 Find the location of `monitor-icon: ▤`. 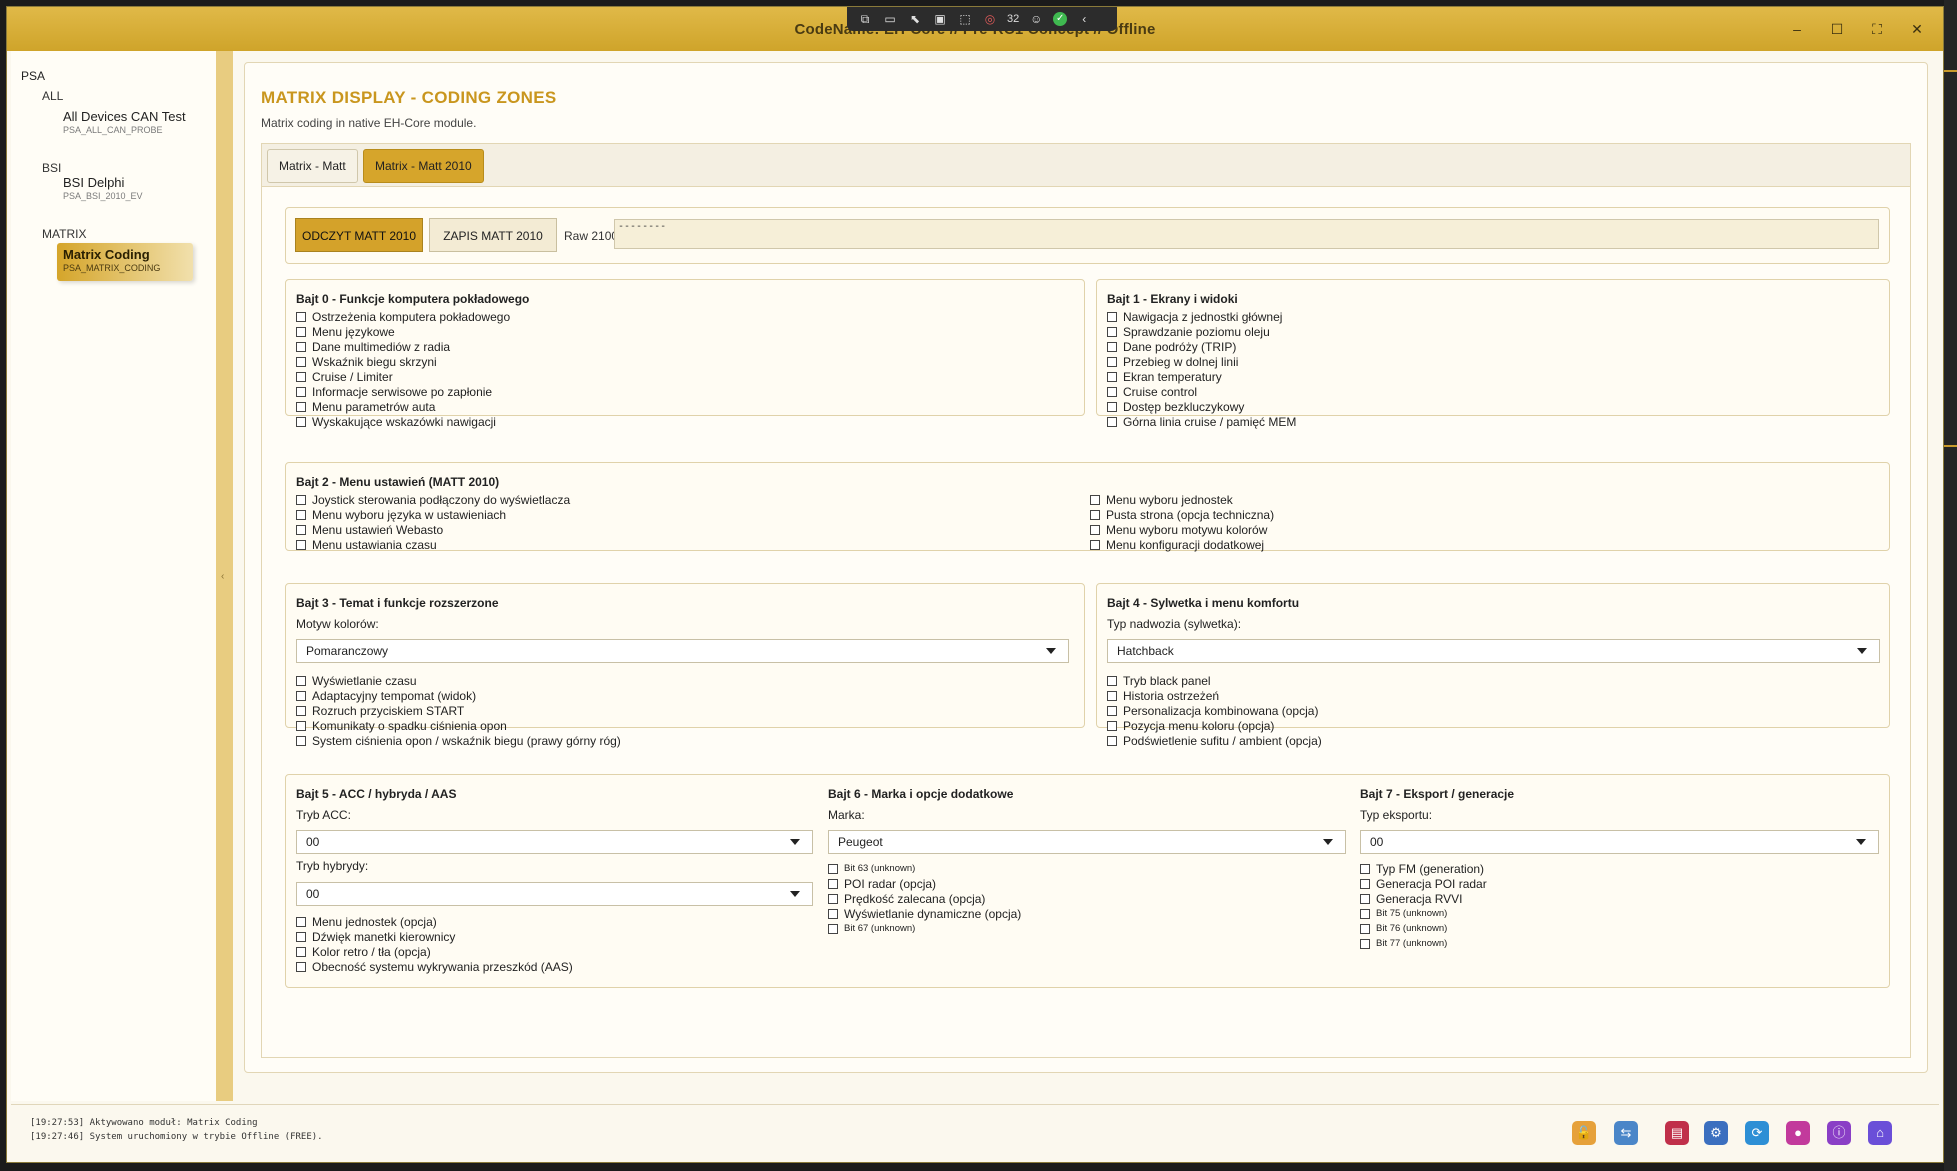

monitor-icon: ▤ is located at coordinates (1677, 1133).